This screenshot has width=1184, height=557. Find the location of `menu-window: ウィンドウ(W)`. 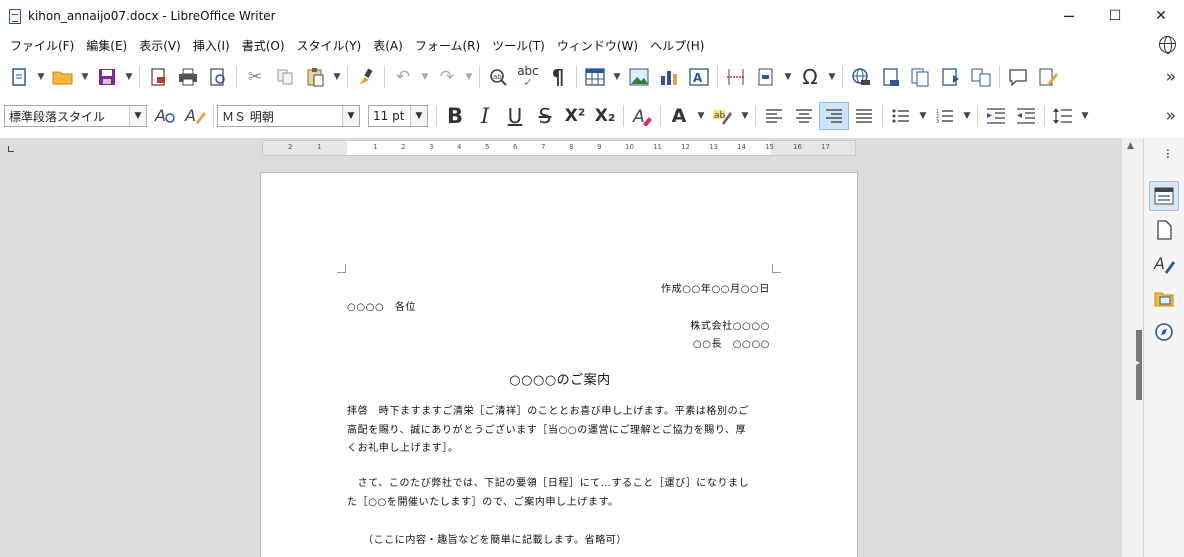

menu-window: ウィンドウ(W) is located at coordinates (597, 45).